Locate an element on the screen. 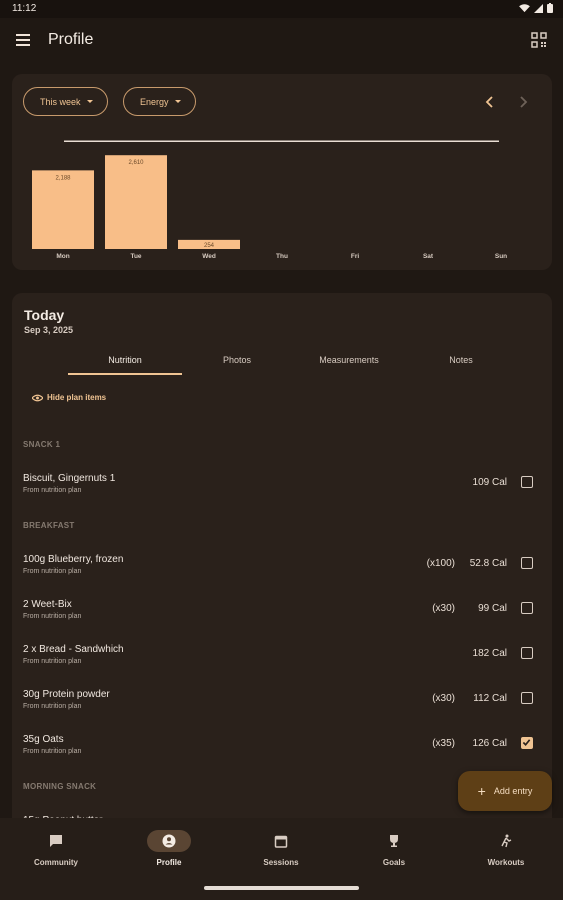  hide-plan-items-button: Hide plan items is located at coordinates (69, 397).